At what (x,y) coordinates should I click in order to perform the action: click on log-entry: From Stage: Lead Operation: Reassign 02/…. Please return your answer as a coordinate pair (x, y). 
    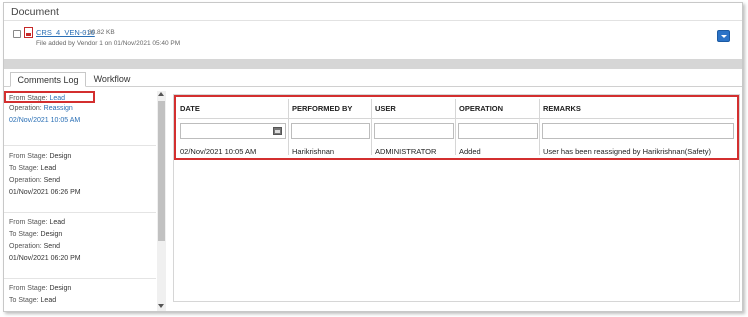
    Looking at the image, I should click on (80, 118).